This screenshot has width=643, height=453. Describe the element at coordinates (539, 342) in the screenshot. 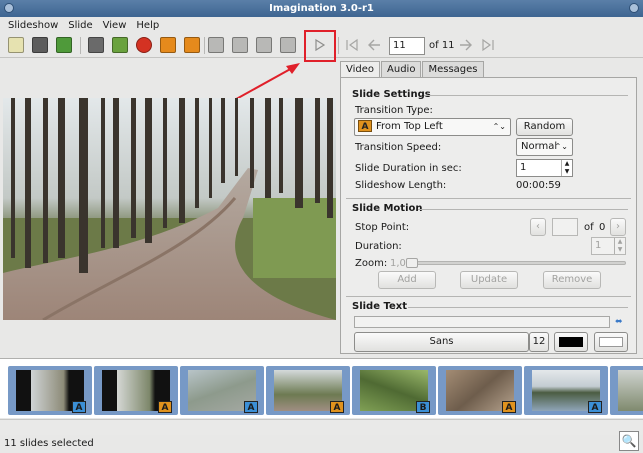

I see `font-size: 12` at that location.